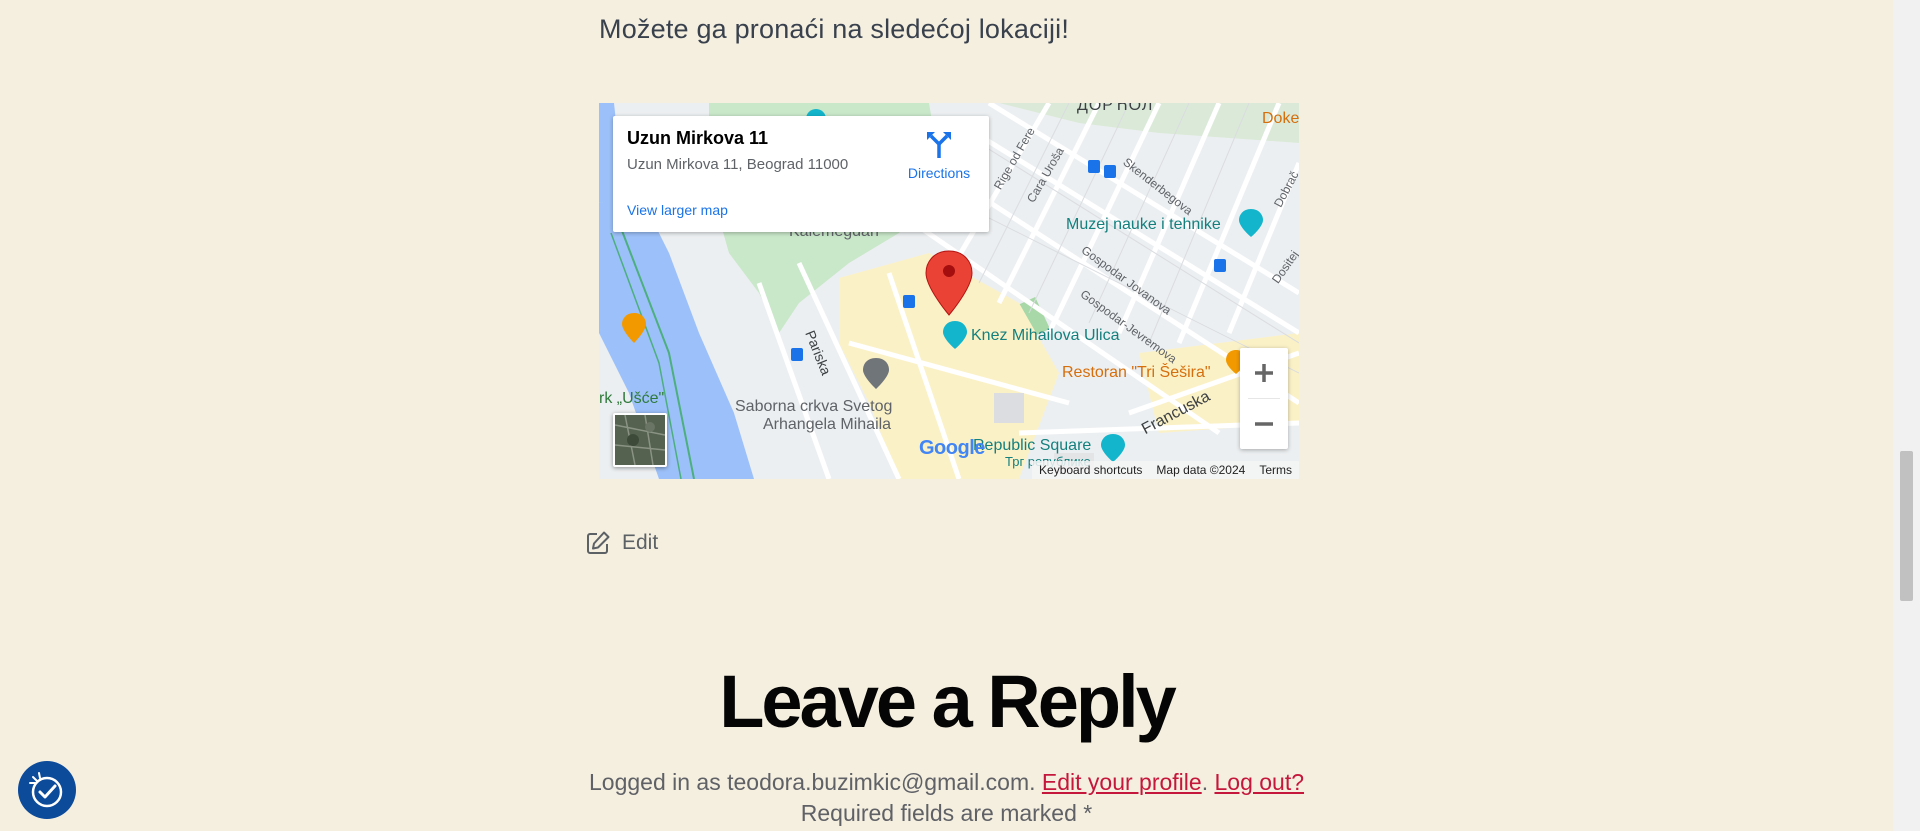 Image resolution: width=1920 pixels, height=831 pixels. What do you see at coordinates (1201, 470) in the screenshot?
I see `map-data-text: Map data ©2024` at bounding box center [1201, 470].